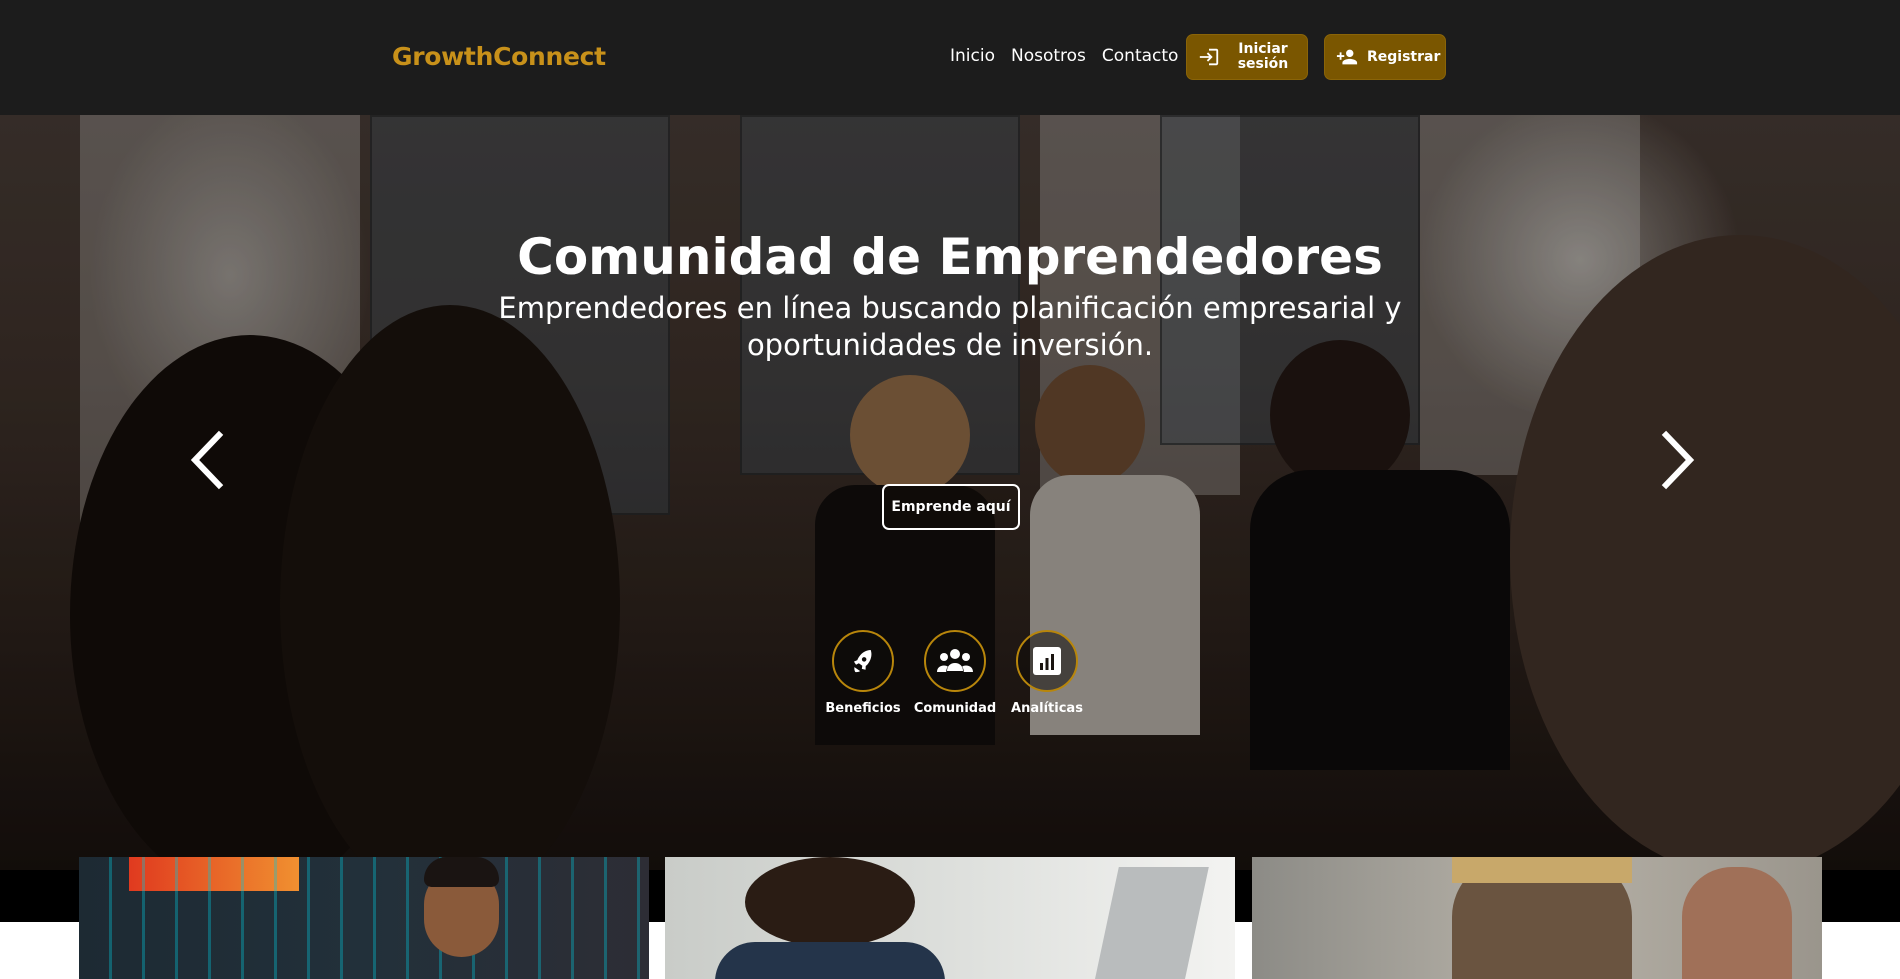  Describe the element at coordinates (1047, 661) in the screenshot. I see `chart-icon` at that location.